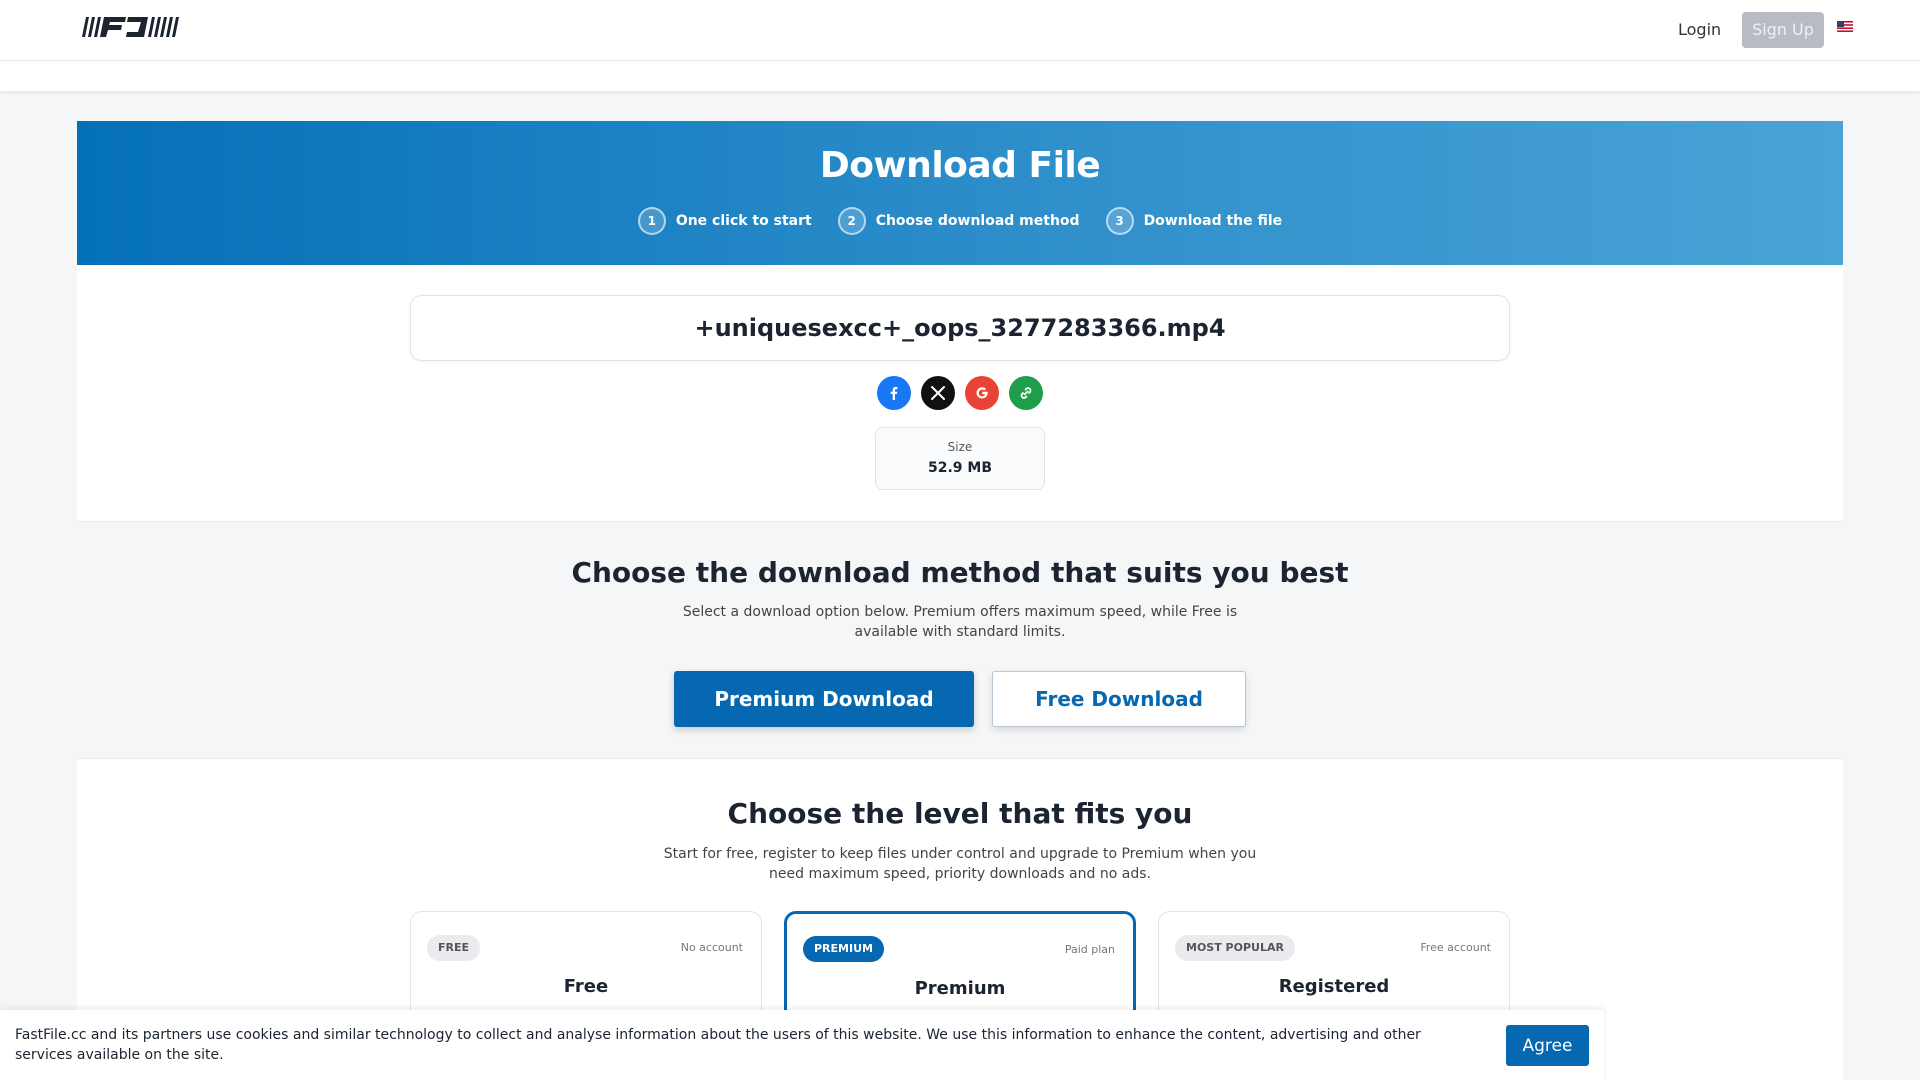 The image size is (1920, 1080). I want to click on plan-badge: FREE, so click(454, 948).